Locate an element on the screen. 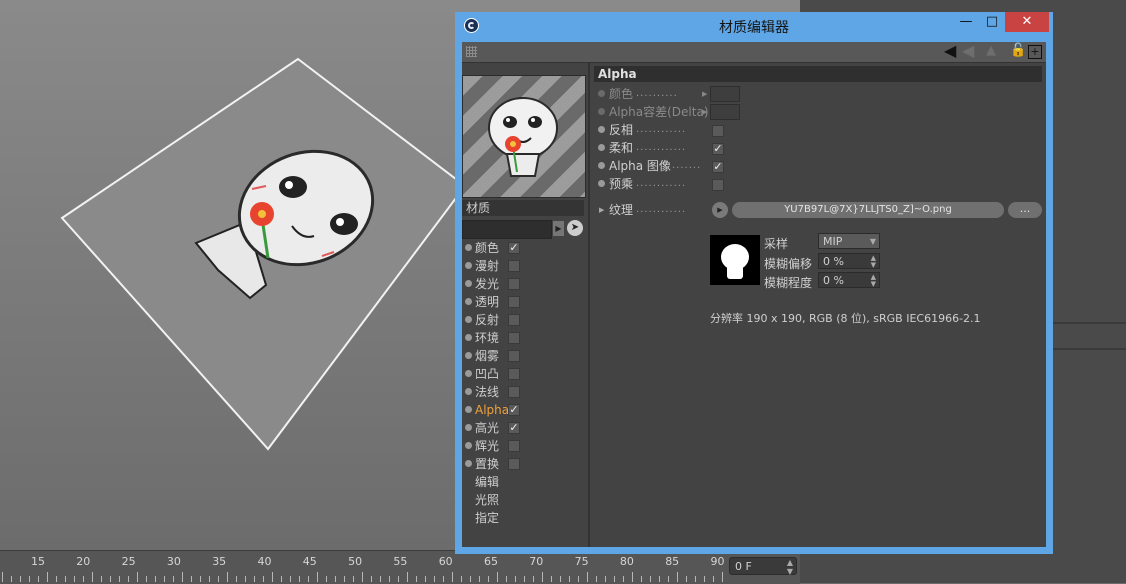 The height and width of the screenshot is (584, 1126). add-window-icon: + is located at coordinates (1035, 52).